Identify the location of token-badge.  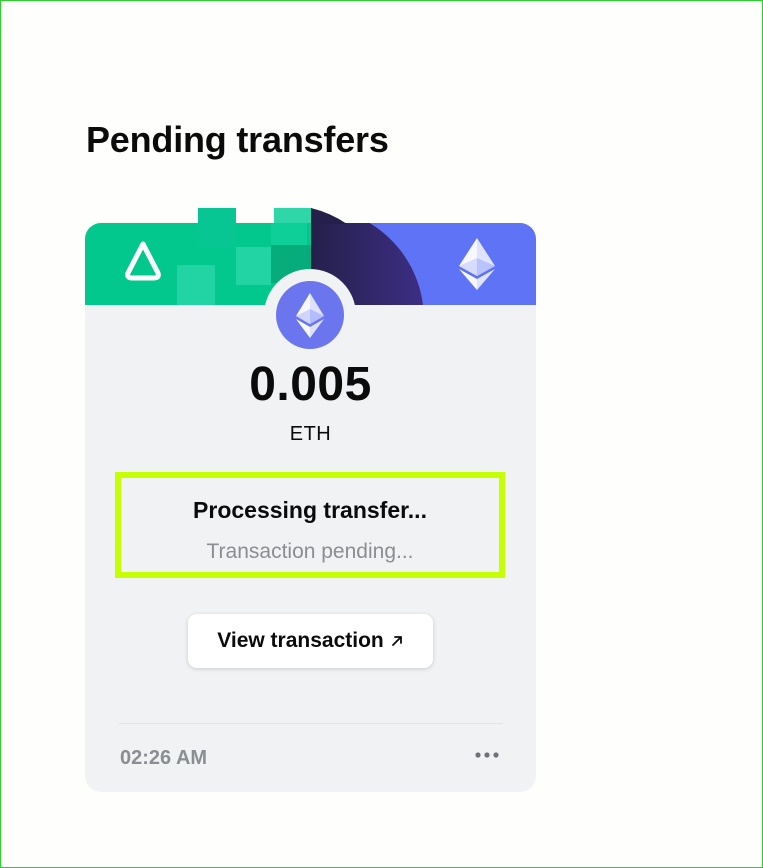
(310, 315).